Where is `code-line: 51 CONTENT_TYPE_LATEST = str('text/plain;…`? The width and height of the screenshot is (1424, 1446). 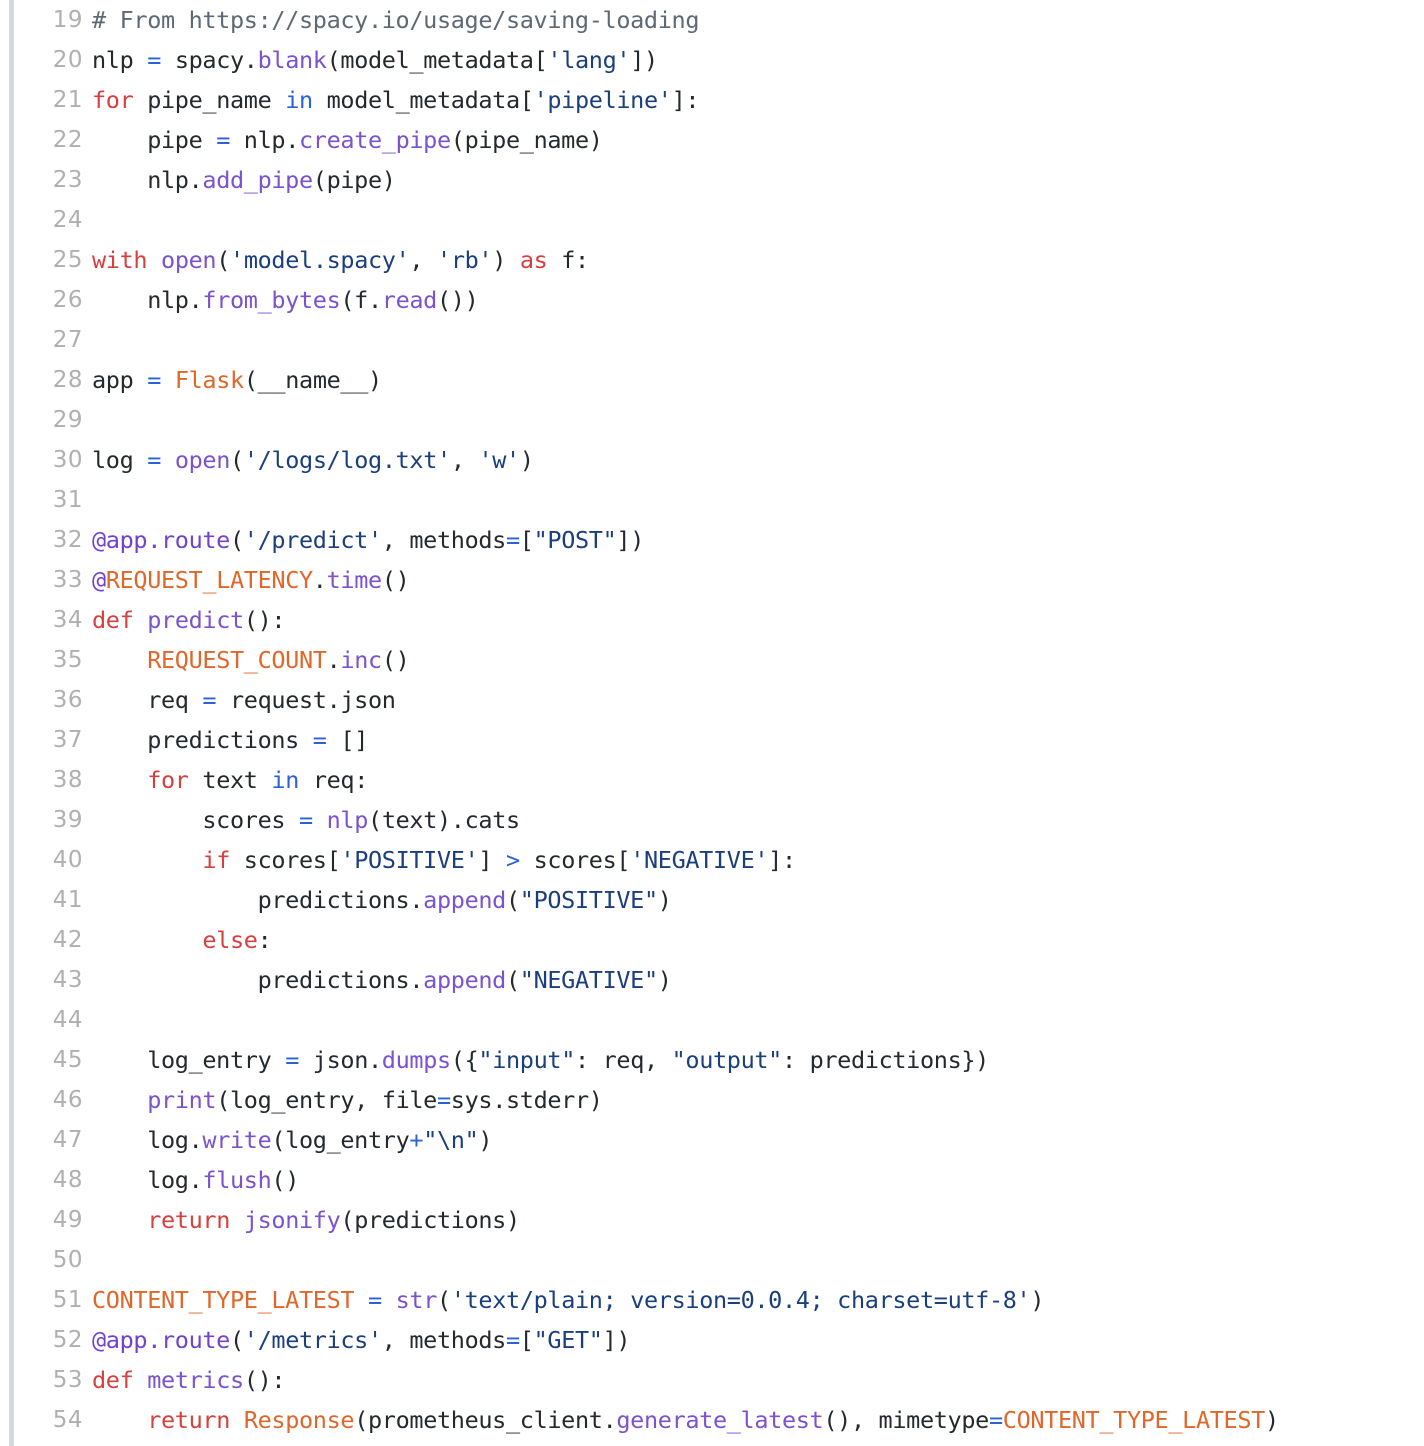
code-line: 51 CONTENT_TYPE_LATEST = str('text/plain;… is located at coordinates (712, 1300).